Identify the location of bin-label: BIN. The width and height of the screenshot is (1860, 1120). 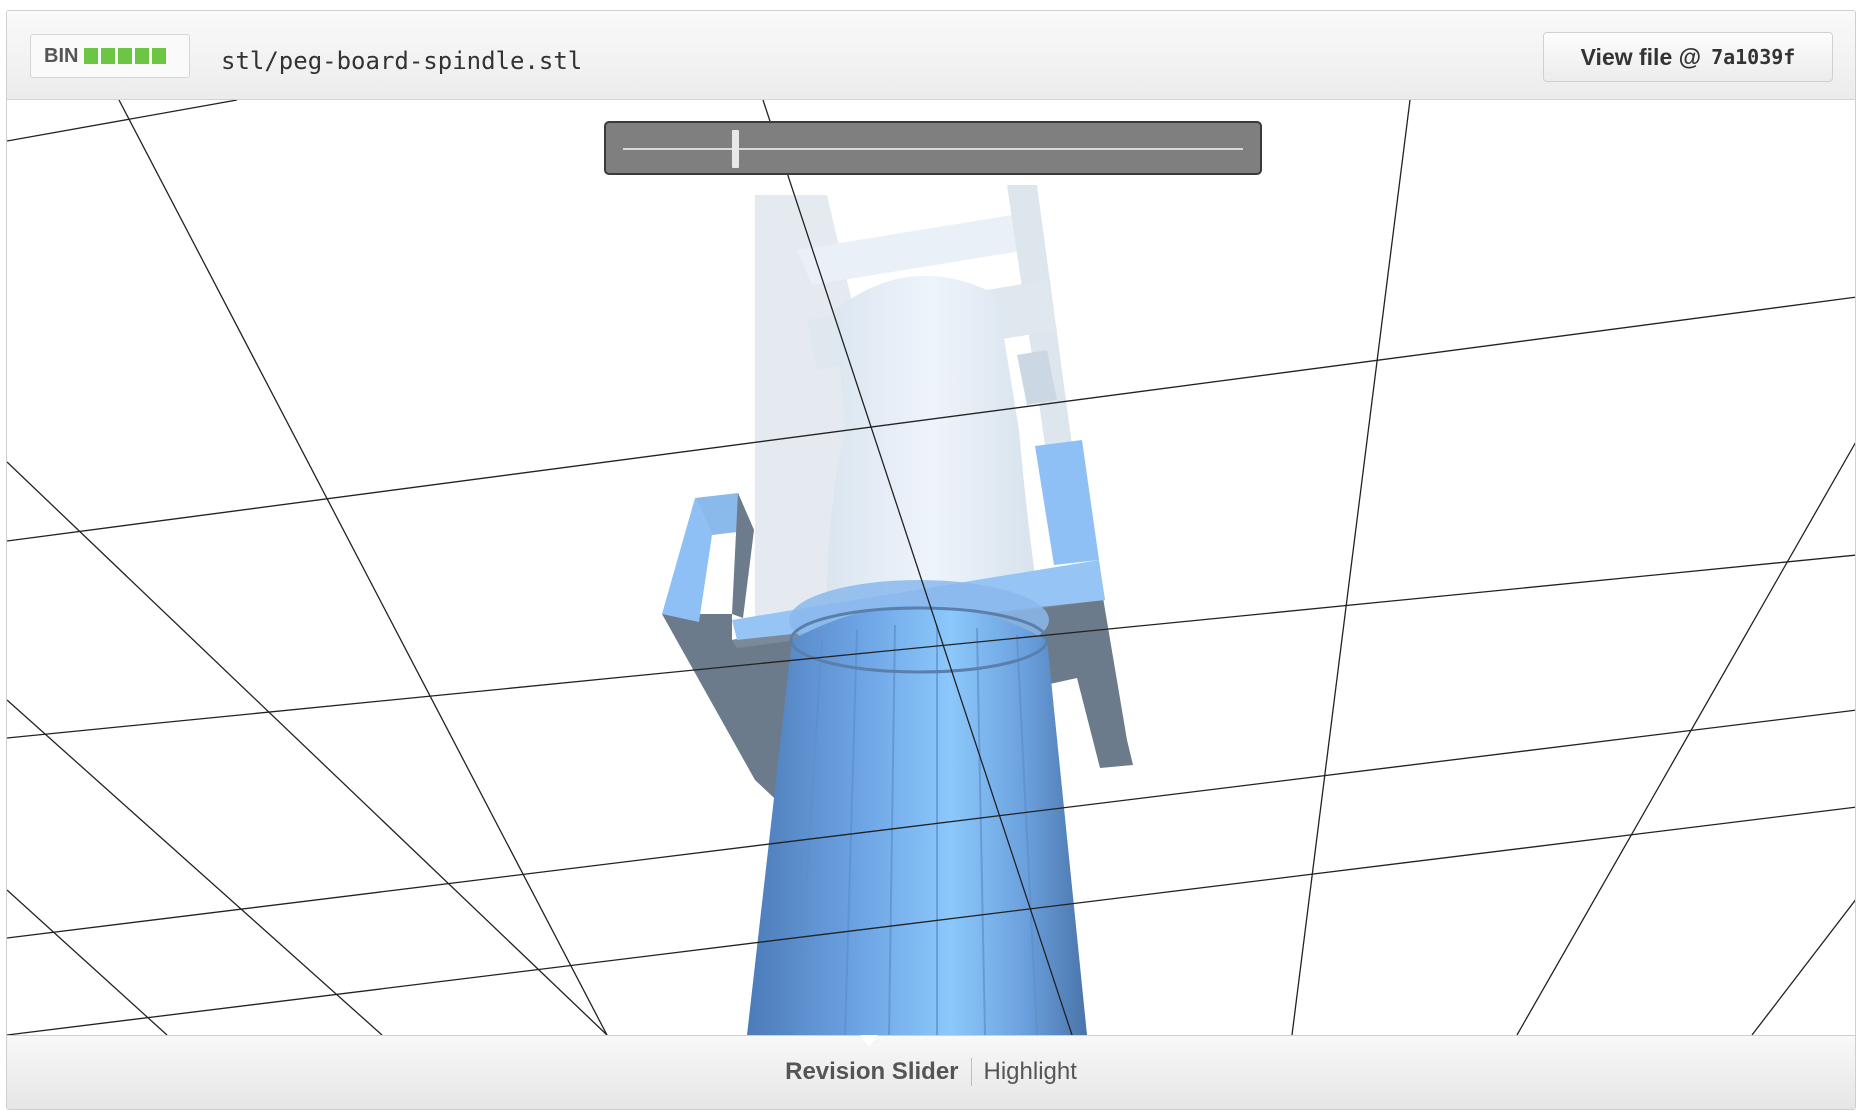
(61, 55).